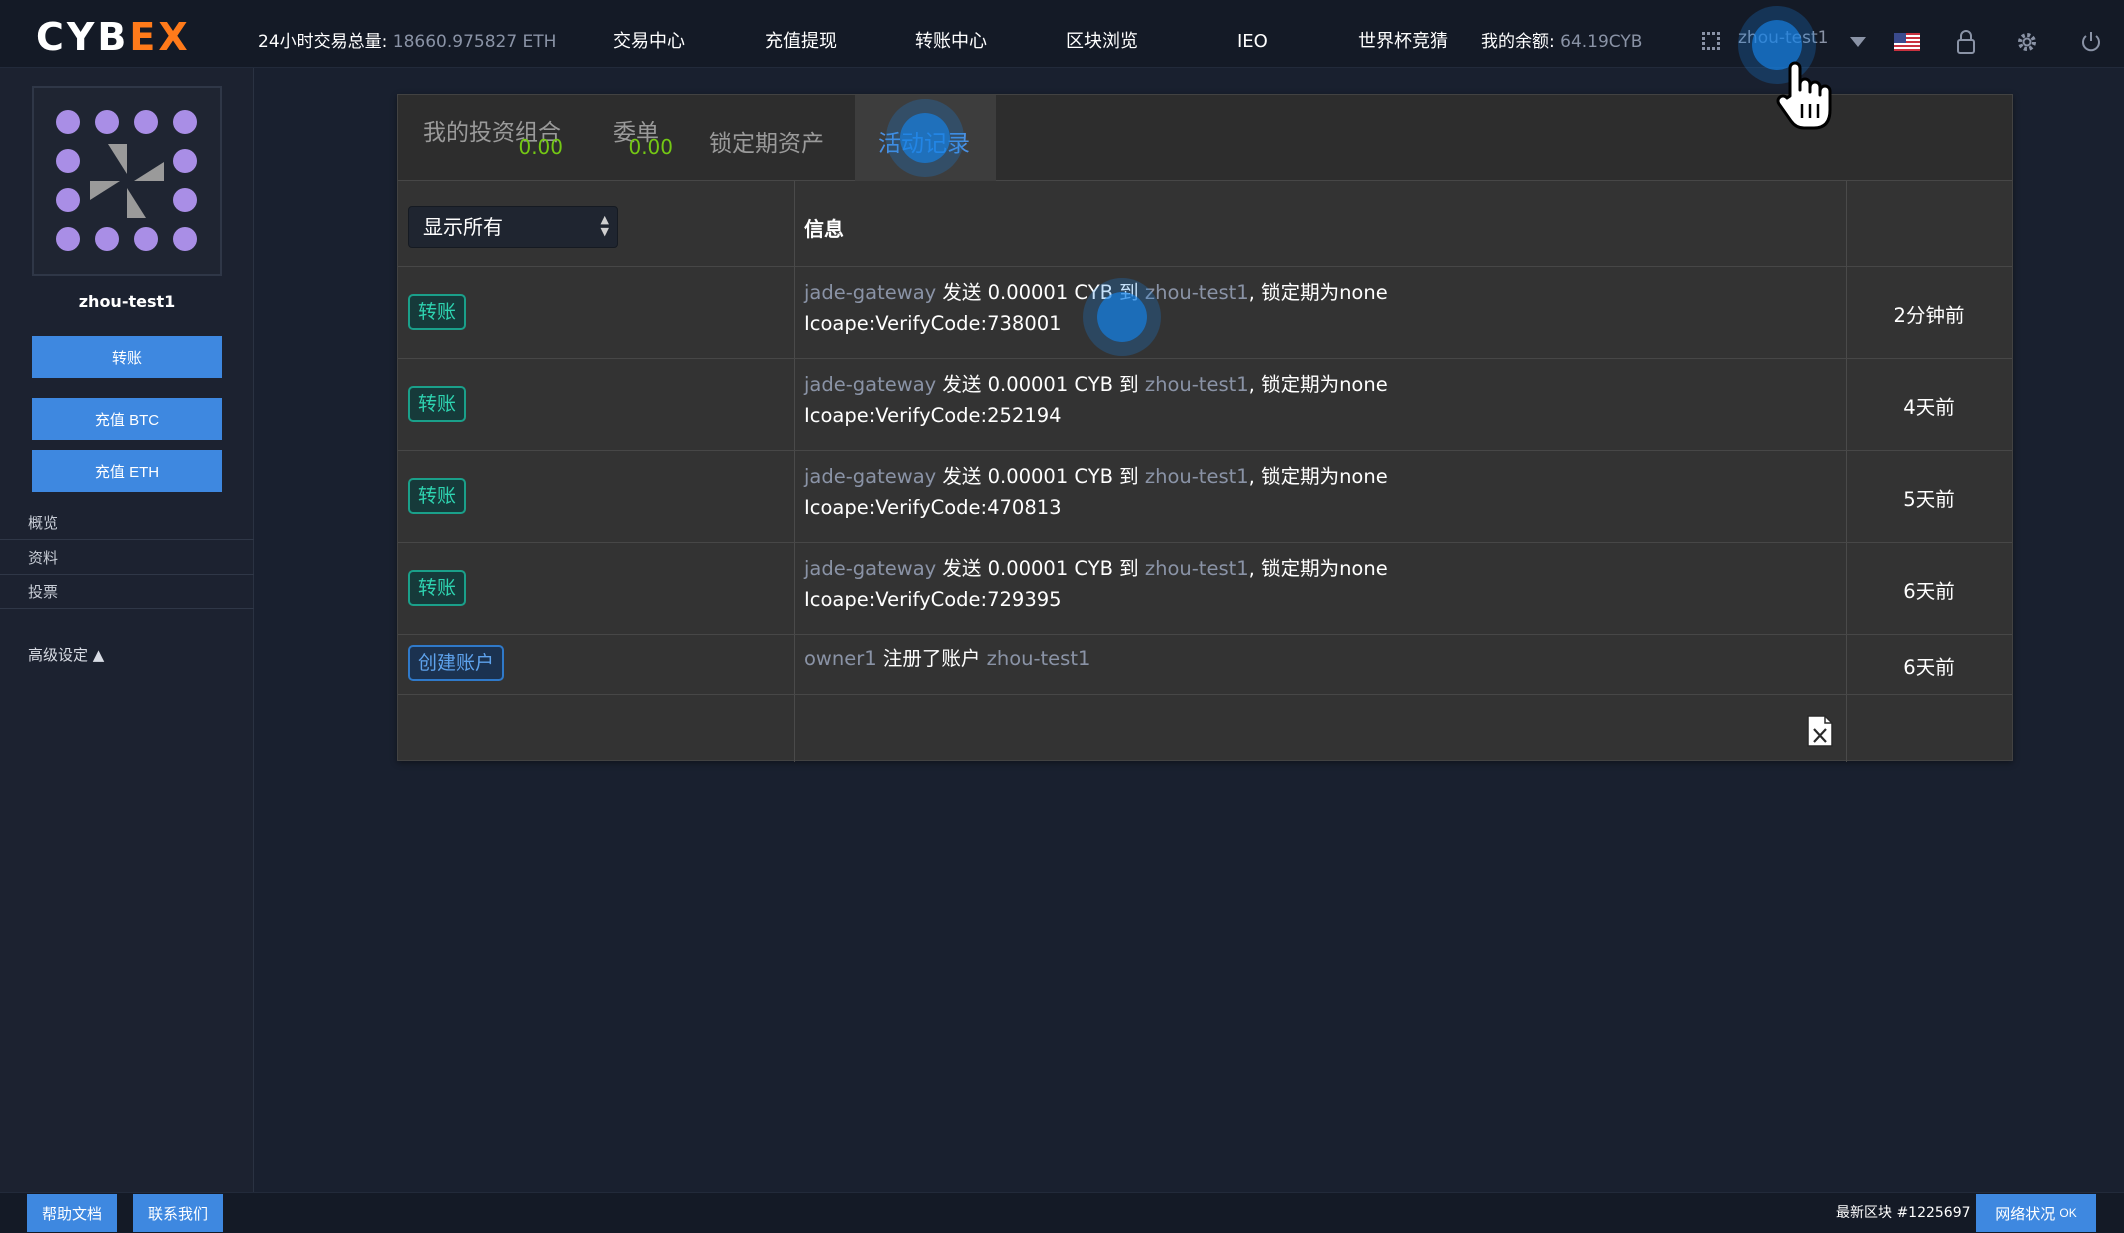 The height and width of the screenshot is (1233, 2124). What do you see at coordinates (1601, 42) in the screenshot?
I see `balance-value: 64.19CYB` at bounding box center [1601, 42].